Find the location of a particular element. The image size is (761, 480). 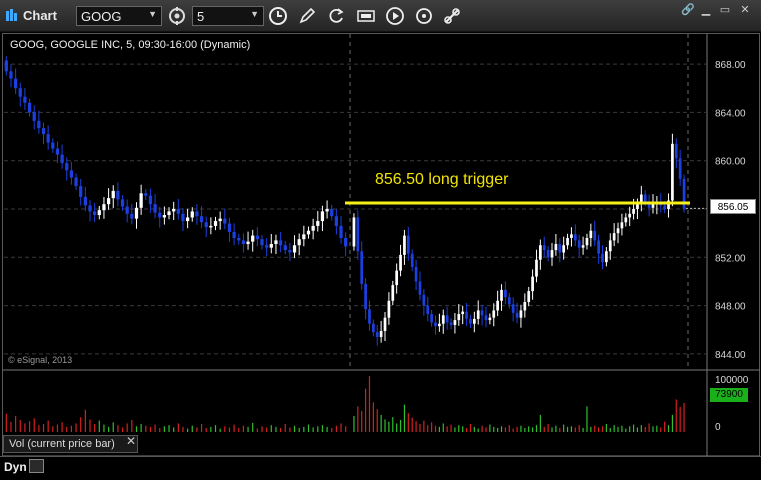

current-price-label: 856.05 is located at coordinates (733, 206).